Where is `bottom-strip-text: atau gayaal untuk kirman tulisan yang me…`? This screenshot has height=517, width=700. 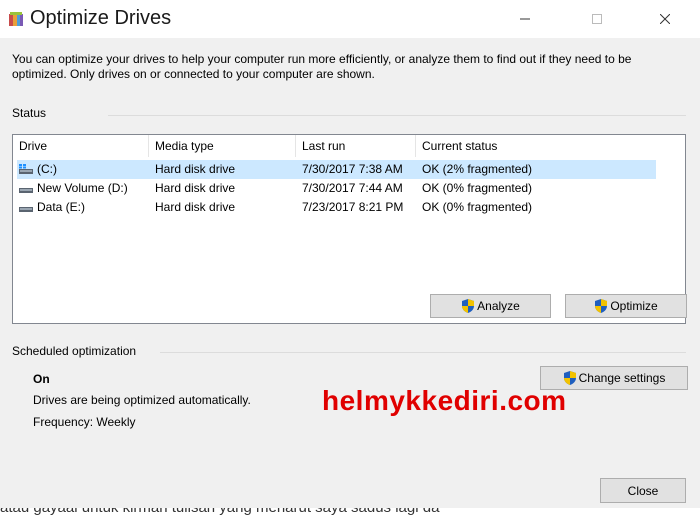
bottom-strip-text: atau gayaal untuk kirman tulisan yang me… is located at coordinates (219, 512).